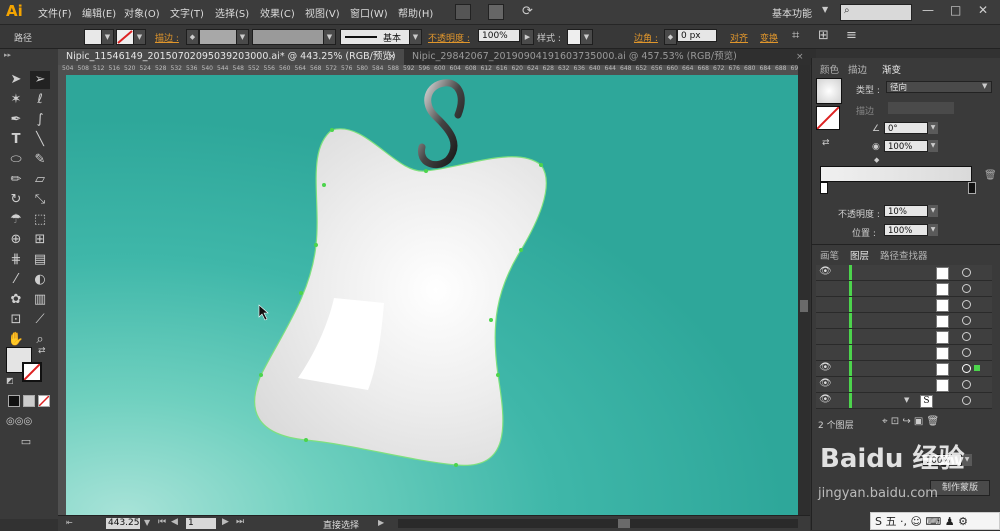 The width and height of the screenshot is (1000, 531). What do you see at coordinates (16, 200) in the screenshot?
I see `rotate-tool-icon: ↻` at bounding box center [16, 200].